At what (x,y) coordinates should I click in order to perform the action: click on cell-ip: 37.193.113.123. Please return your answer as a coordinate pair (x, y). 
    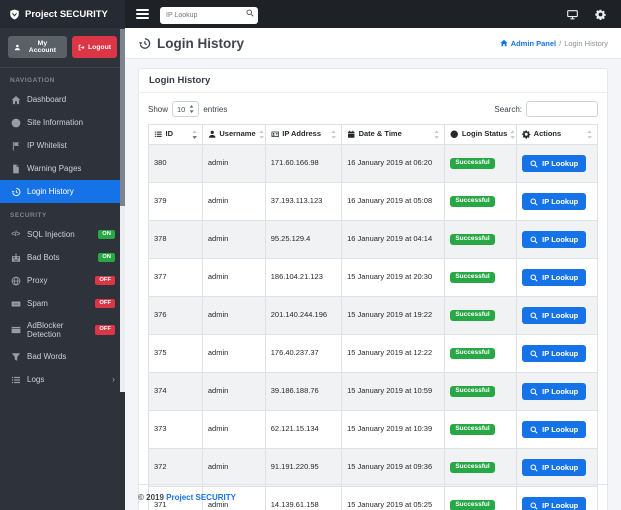
    Looking at the image, I should click on (303, 201).